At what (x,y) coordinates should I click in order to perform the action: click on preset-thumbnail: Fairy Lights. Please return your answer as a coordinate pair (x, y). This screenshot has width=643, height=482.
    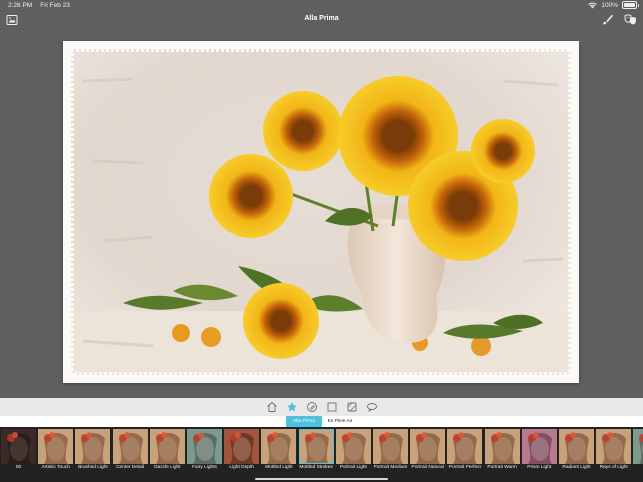
    Looking at the image, I should click on (204, 455).